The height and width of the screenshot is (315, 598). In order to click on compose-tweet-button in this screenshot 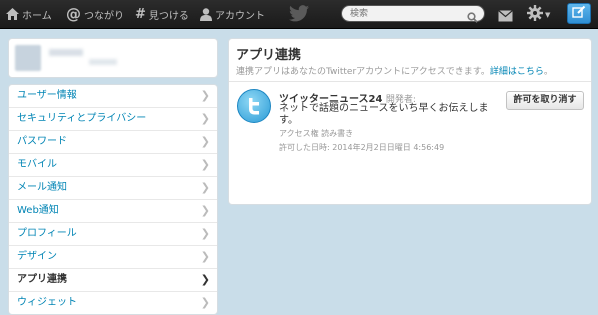, I will do `click(579, 13)`.